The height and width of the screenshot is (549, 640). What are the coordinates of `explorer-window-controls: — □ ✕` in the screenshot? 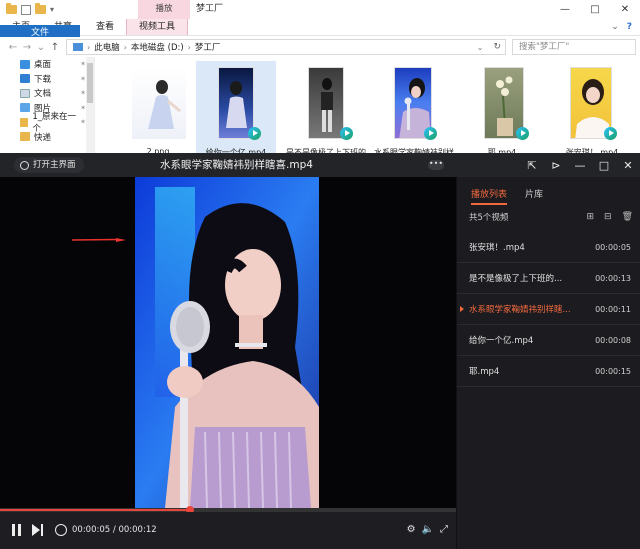 It's located at (595, 9).